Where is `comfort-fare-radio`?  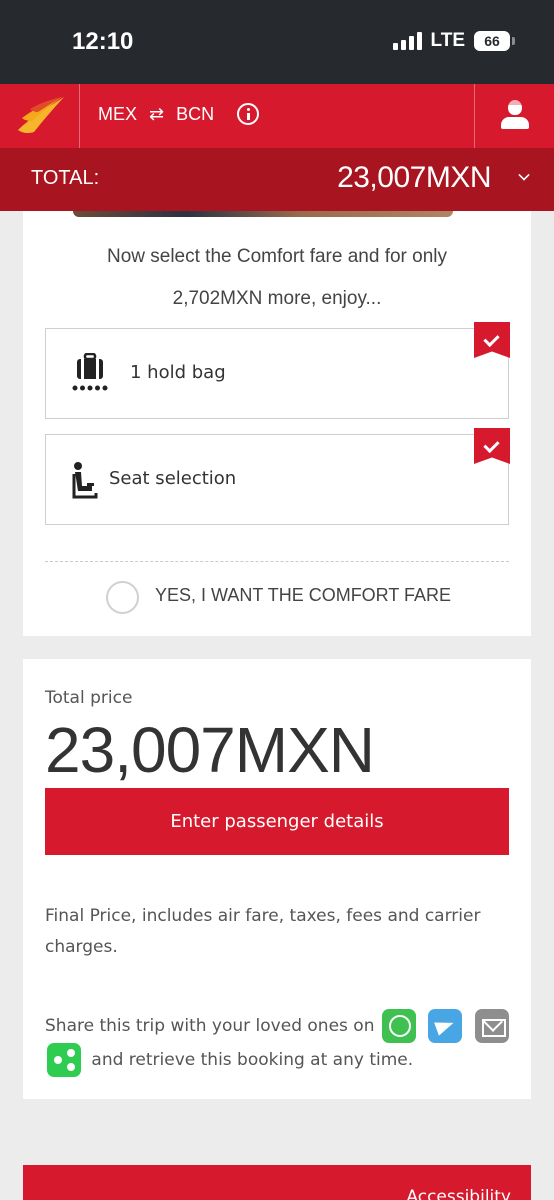 comfort-fare-radio is located at coordinates (122, 597).